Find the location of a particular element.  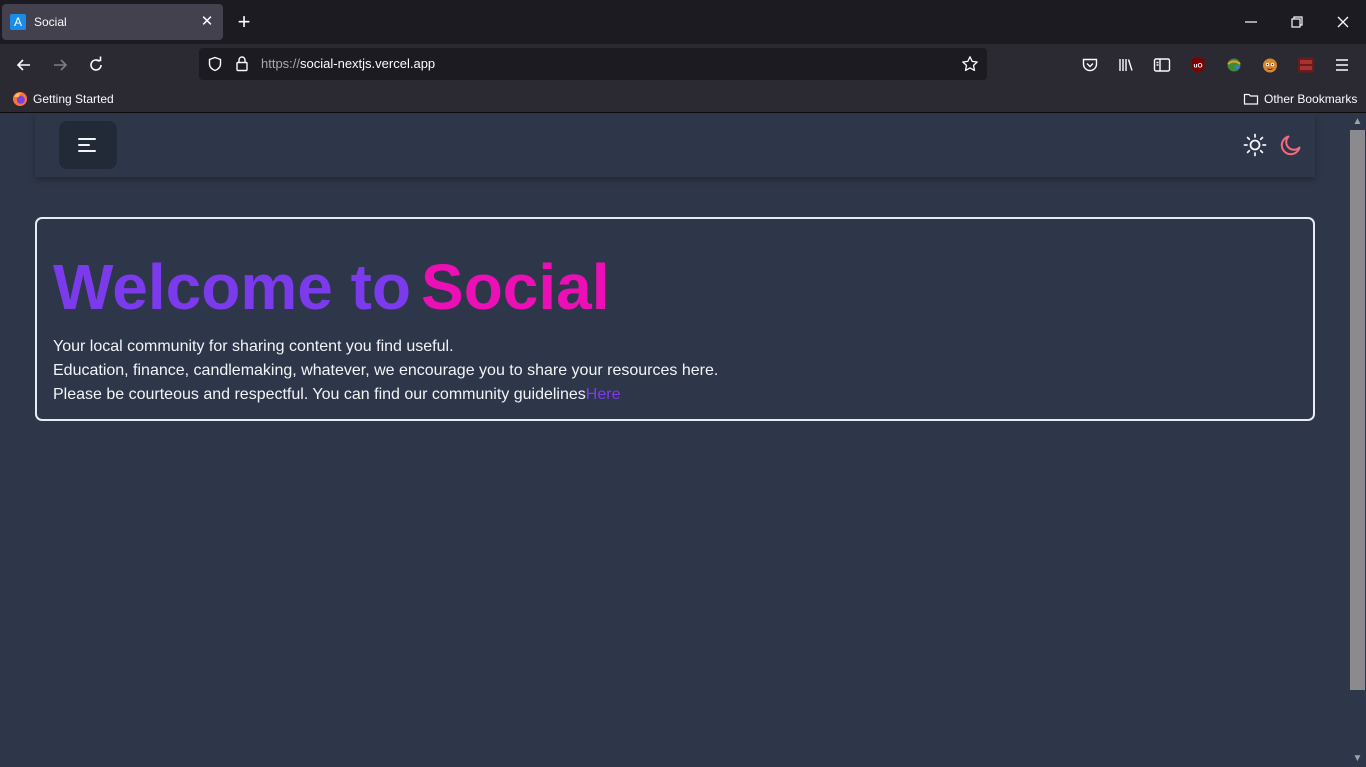

scroll-up-arrow-icon: ▲ is located at coordinates (1357, 121).